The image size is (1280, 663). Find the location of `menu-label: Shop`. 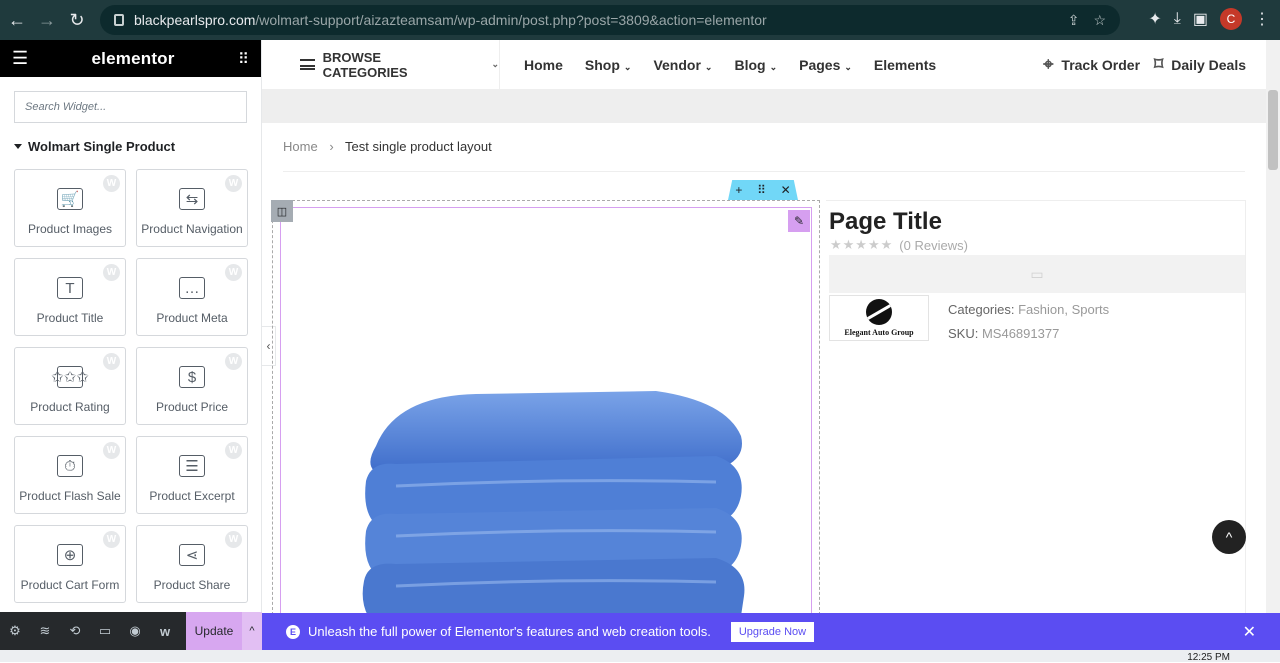

menu-label: Shop is located at coordinates (602, 64).